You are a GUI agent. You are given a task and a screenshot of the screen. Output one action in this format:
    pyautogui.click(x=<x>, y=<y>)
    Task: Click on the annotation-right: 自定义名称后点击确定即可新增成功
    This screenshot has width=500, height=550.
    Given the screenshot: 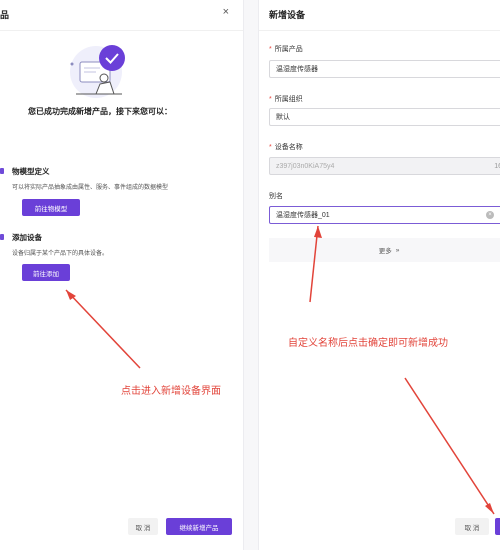 What is the action you would take?
    pyautogui.click(x=368, y=343)
    